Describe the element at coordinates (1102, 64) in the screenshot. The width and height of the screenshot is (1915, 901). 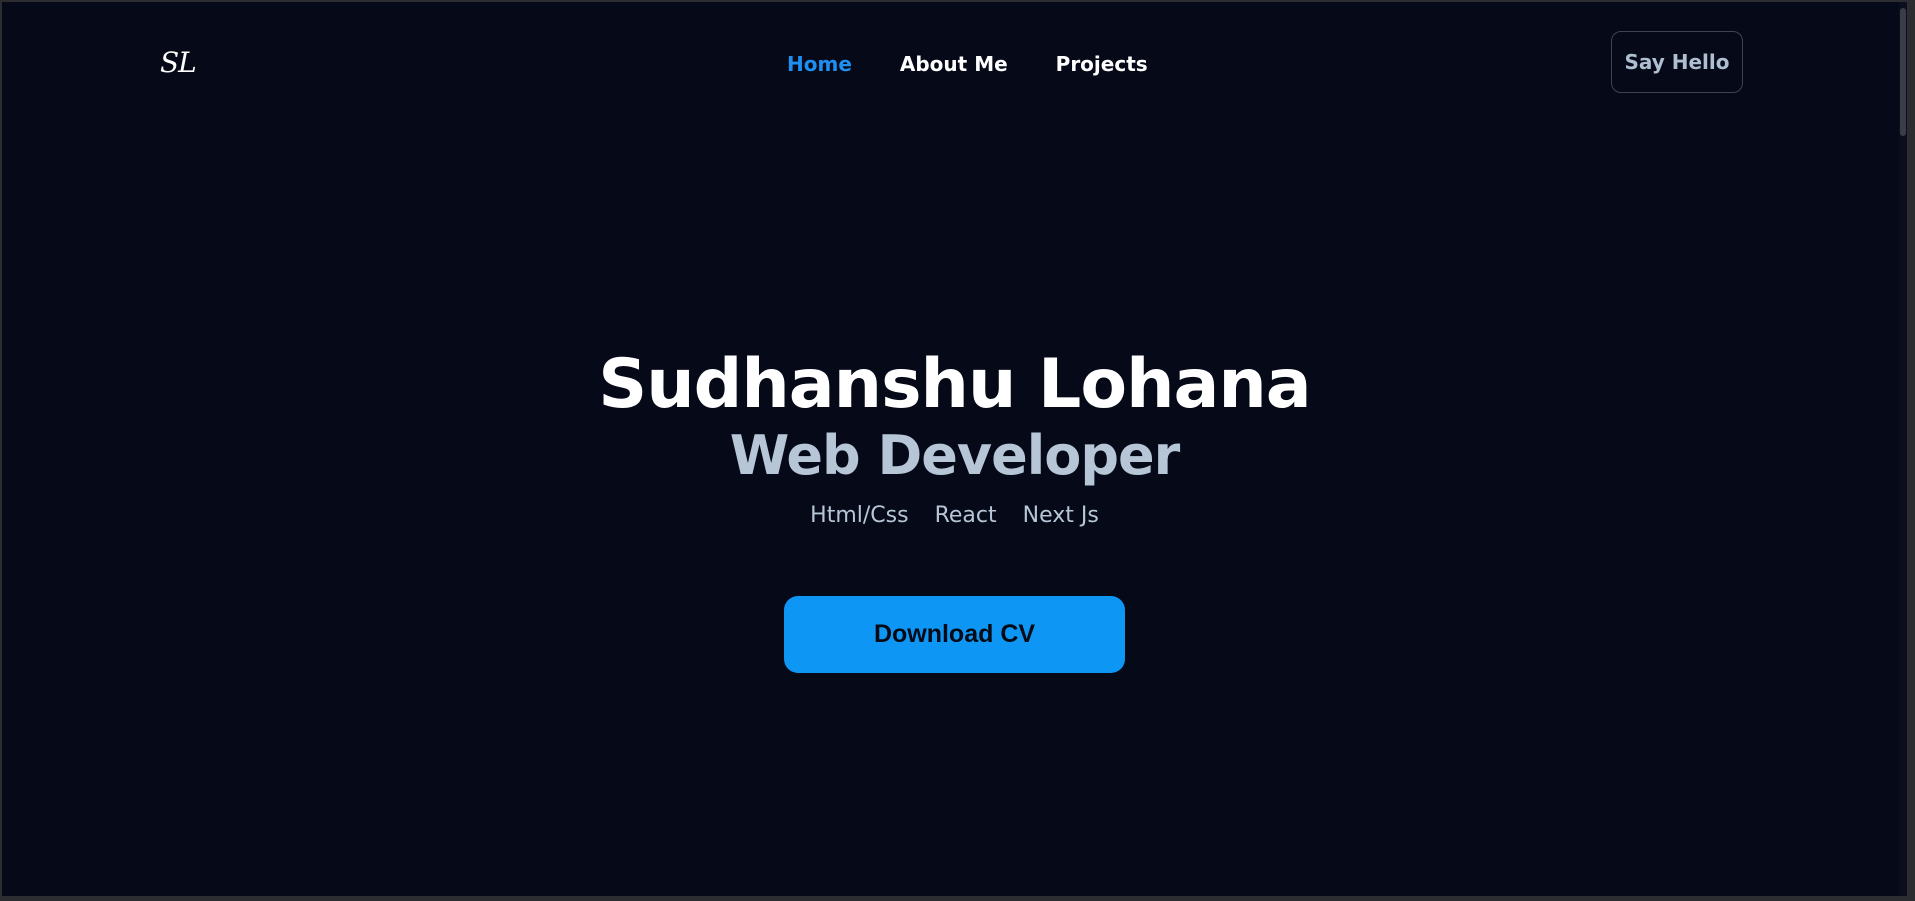
I see `nav-projects: Projects` at that location.